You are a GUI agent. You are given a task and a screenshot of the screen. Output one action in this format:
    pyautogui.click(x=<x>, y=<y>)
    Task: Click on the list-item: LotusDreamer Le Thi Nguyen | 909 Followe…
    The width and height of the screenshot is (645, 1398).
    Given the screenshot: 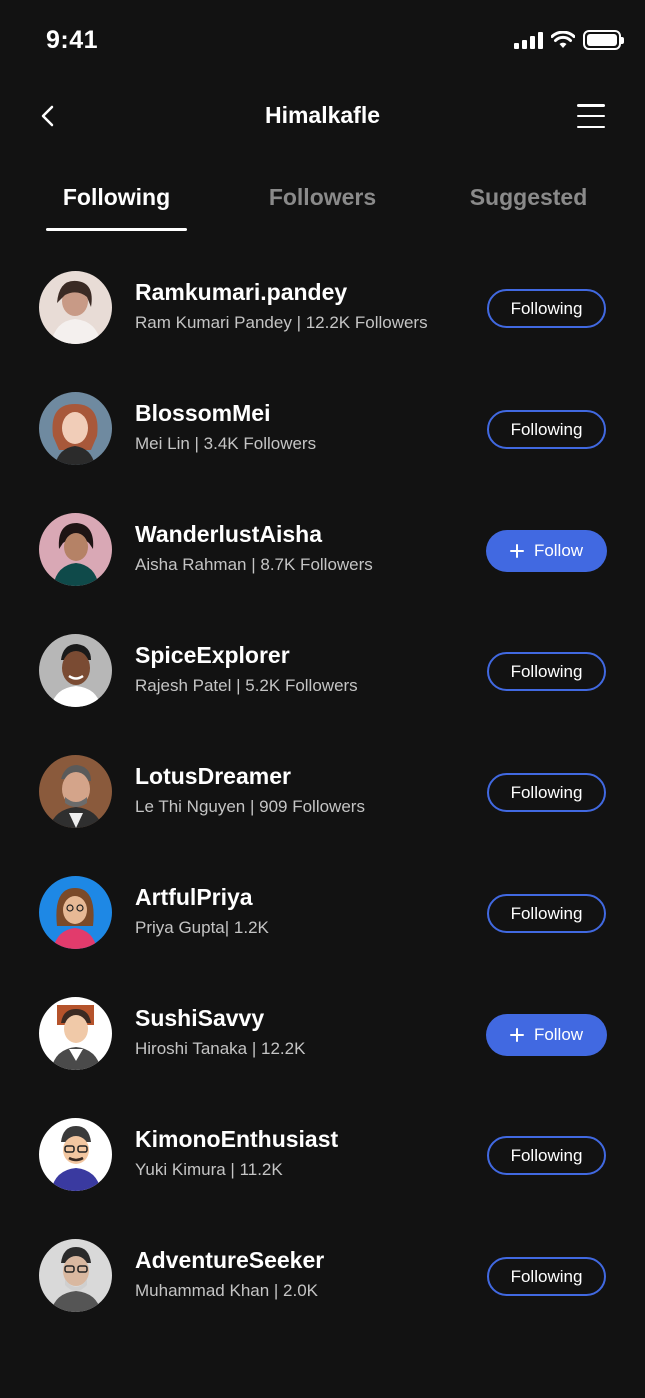 What is the action you would take?
    pyautogui.click(x=322, y=792)
    